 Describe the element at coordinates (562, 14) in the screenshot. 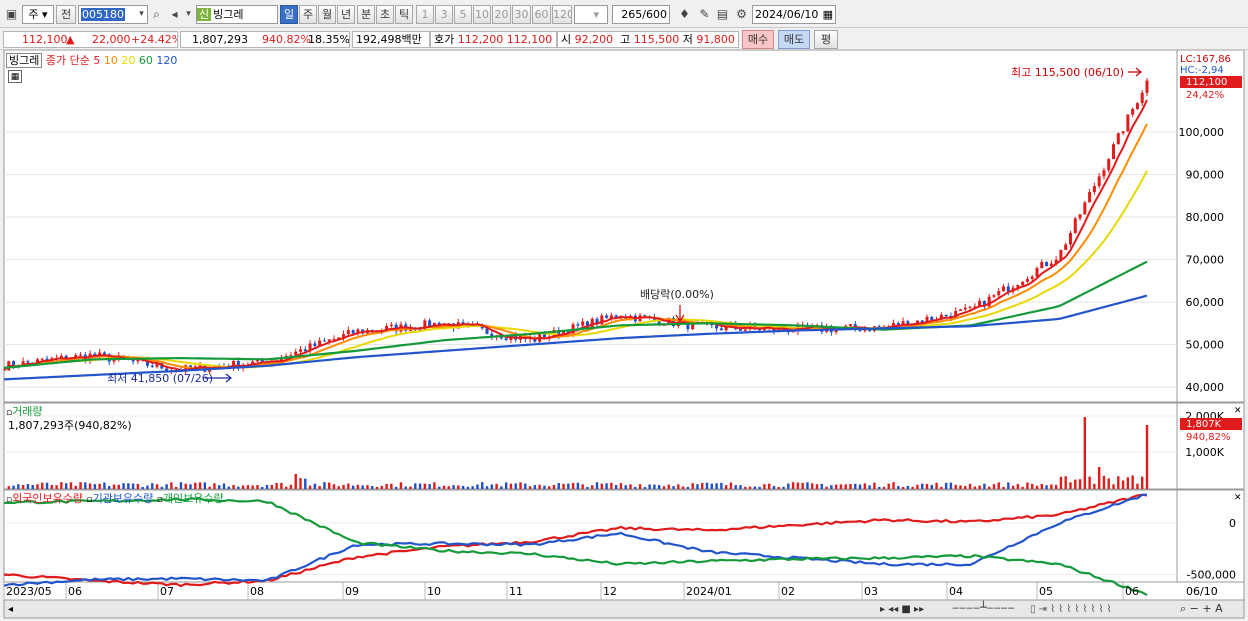

I see `tick-button-120: 120` at that location.